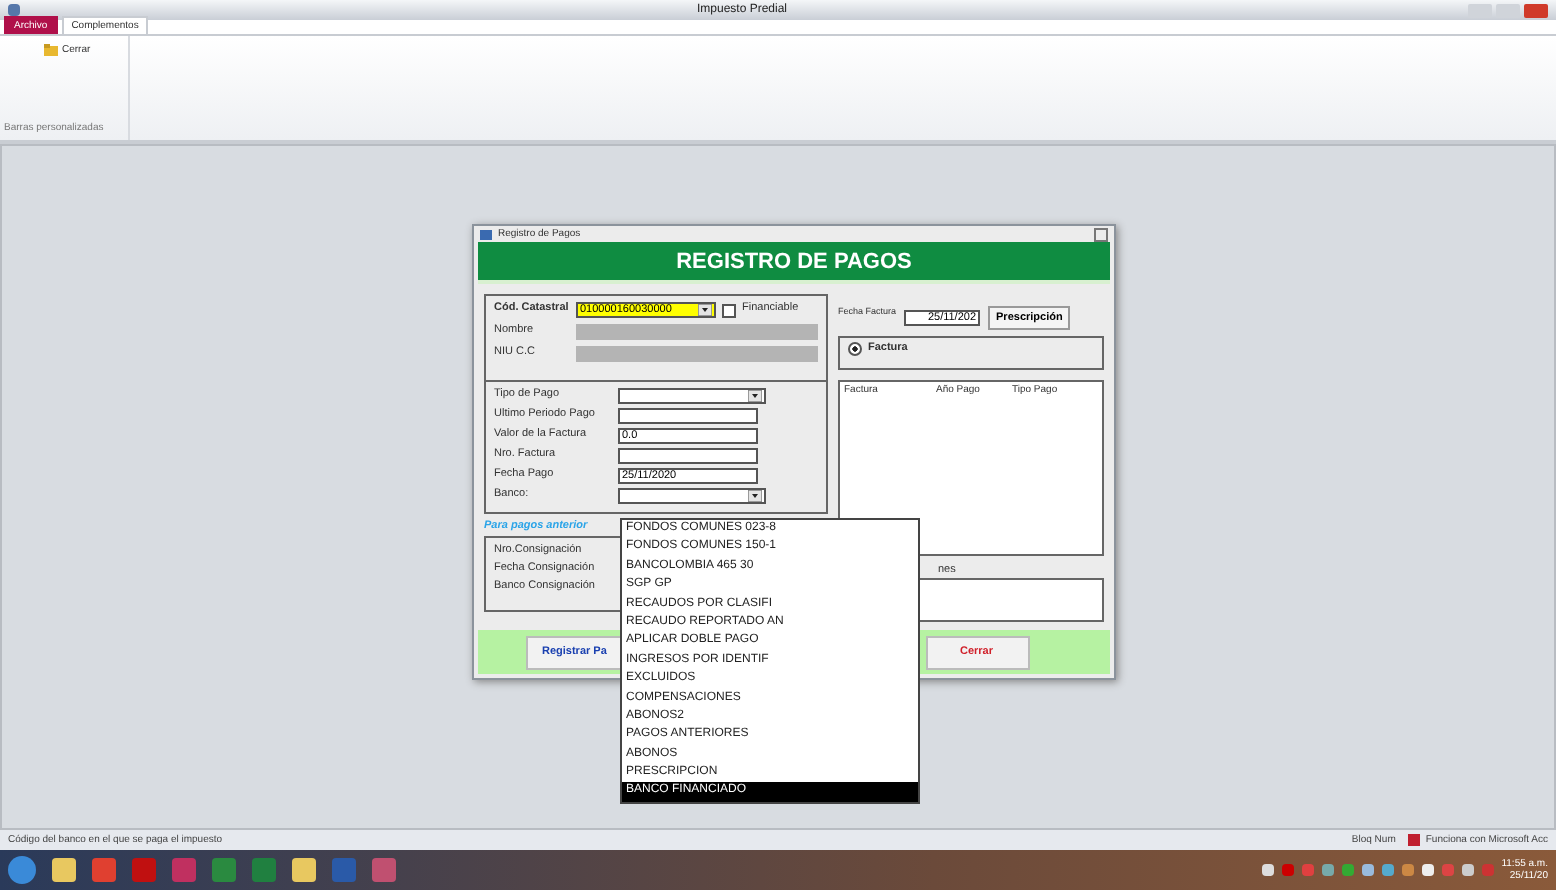 The width and height of the screenshot is (1556, 890). I want to click on financiable-checkbox, so click(729, 310).